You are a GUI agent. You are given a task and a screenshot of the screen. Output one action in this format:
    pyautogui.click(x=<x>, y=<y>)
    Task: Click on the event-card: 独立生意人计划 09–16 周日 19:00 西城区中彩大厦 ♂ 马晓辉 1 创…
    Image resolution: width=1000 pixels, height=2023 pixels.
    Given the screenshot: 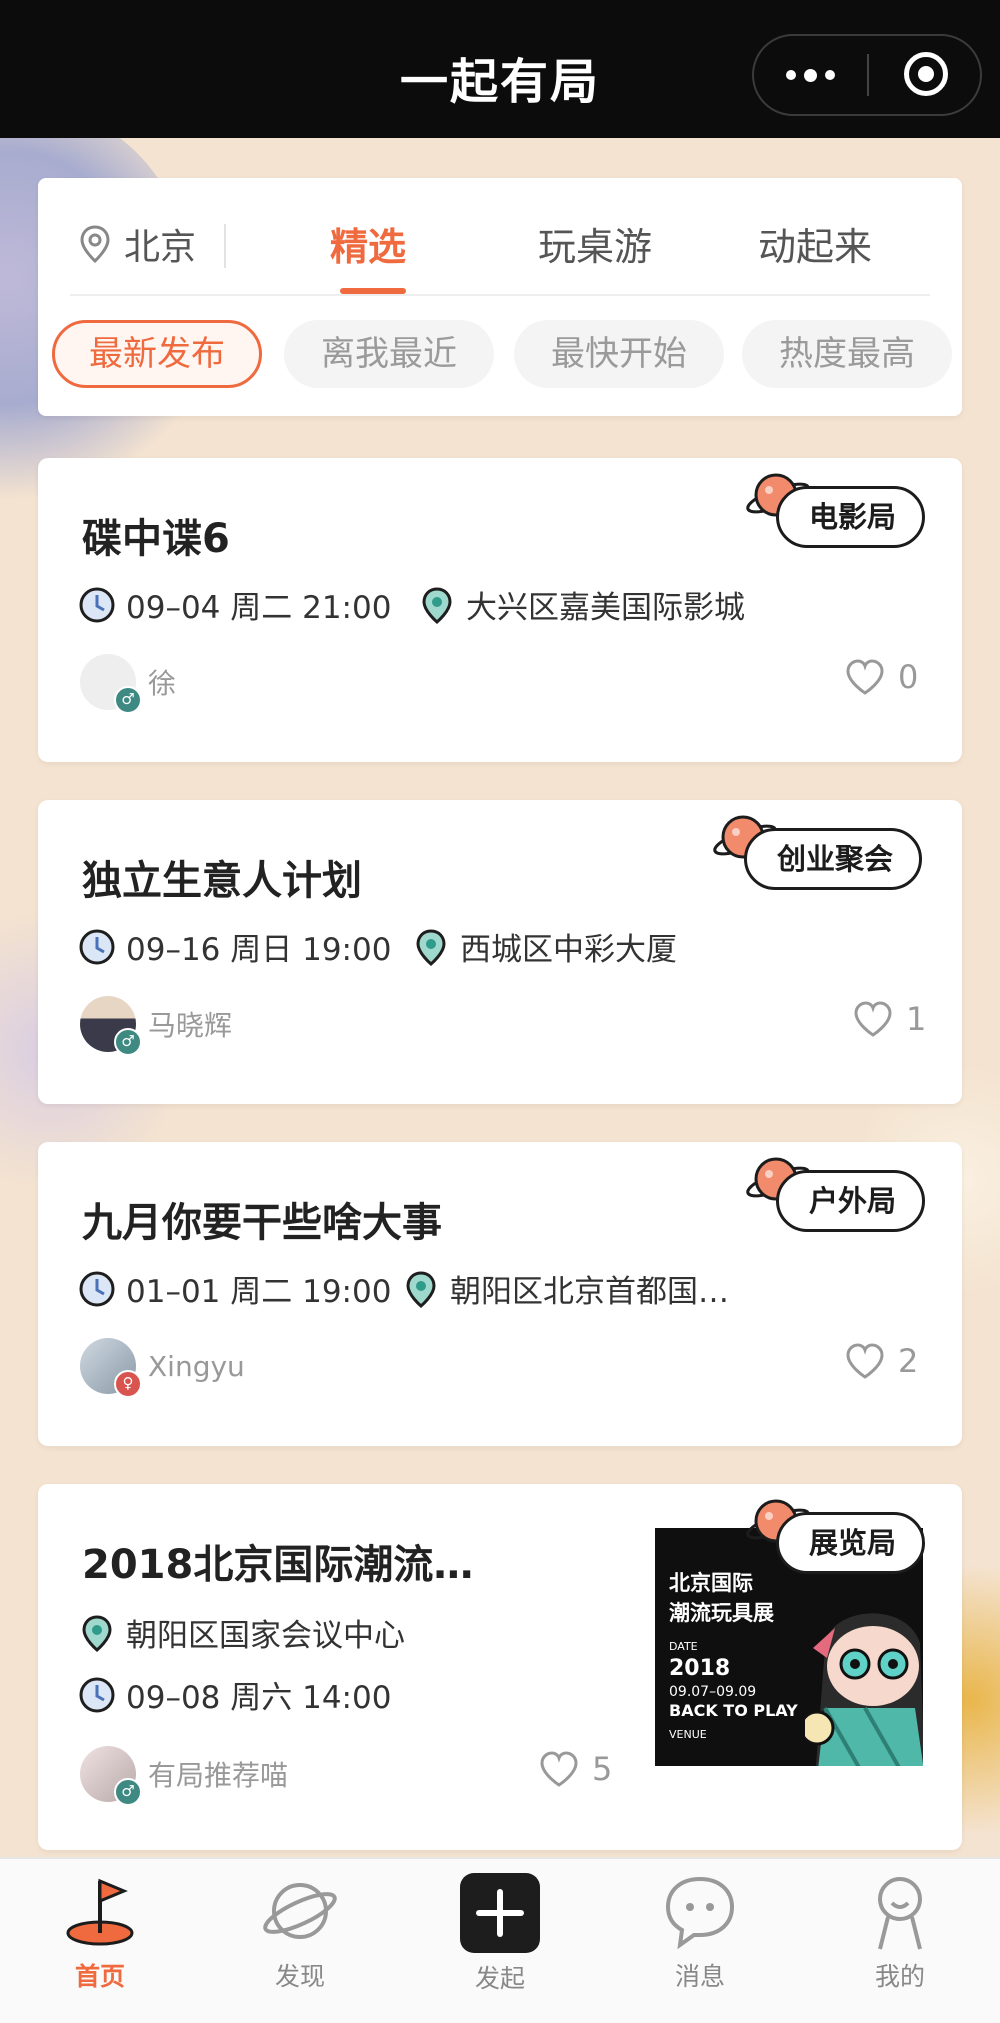 What is the action you would take?
    pyautogui.click(x=500, y=952)
    